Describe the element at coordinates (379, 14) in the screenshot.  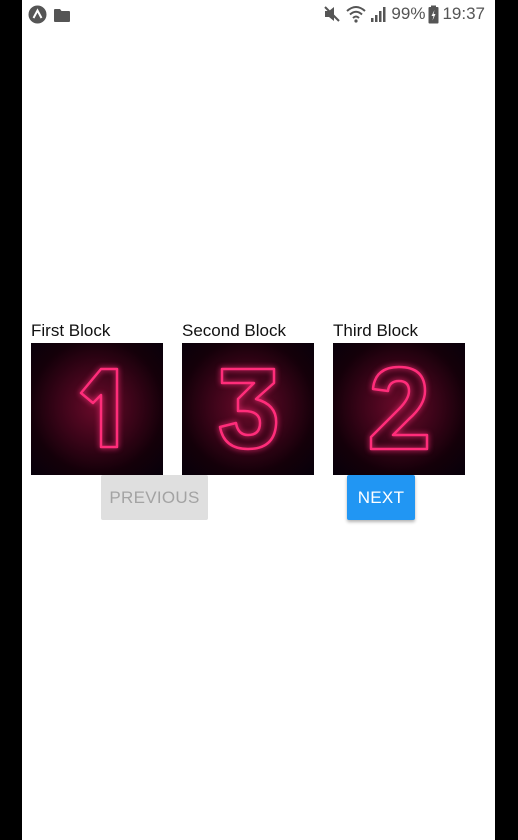
I see `signal-icon` at that location.